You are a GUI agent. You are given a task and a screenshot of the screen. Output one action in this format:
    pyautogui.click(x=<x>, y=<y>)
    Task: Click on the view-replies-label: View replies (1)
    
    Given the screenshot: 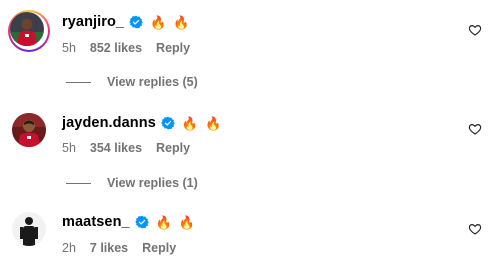 What is the action you would take?
    pyautogui.click(x=152, y=183)
    